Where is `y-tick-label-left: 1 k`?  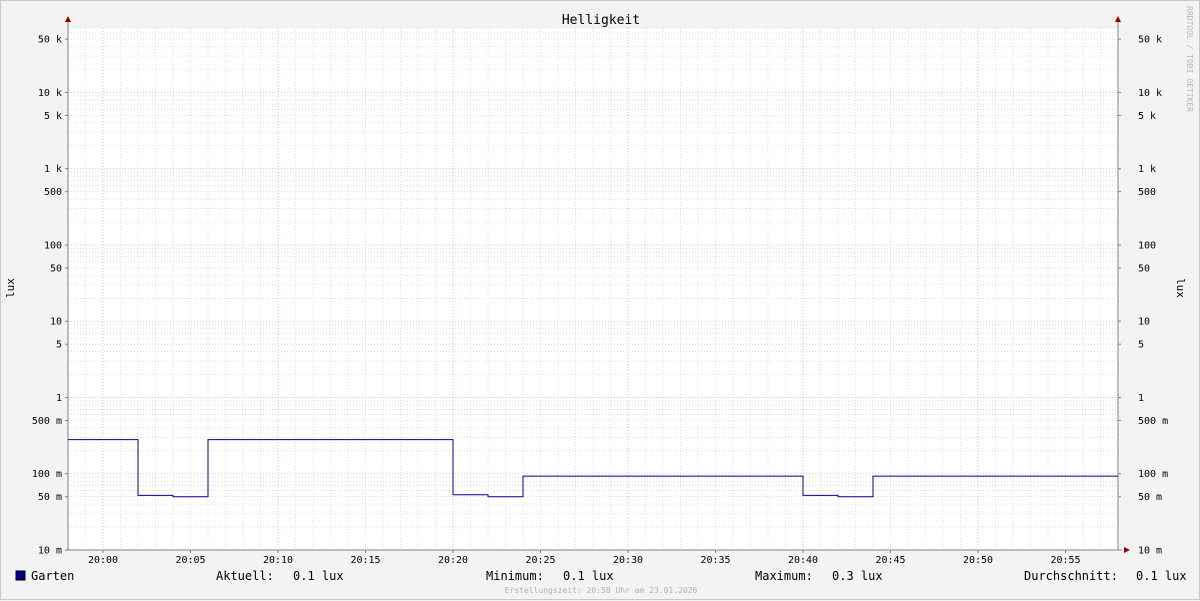
y-tick-label-left: 1 k is located at coordinates (53, 169).